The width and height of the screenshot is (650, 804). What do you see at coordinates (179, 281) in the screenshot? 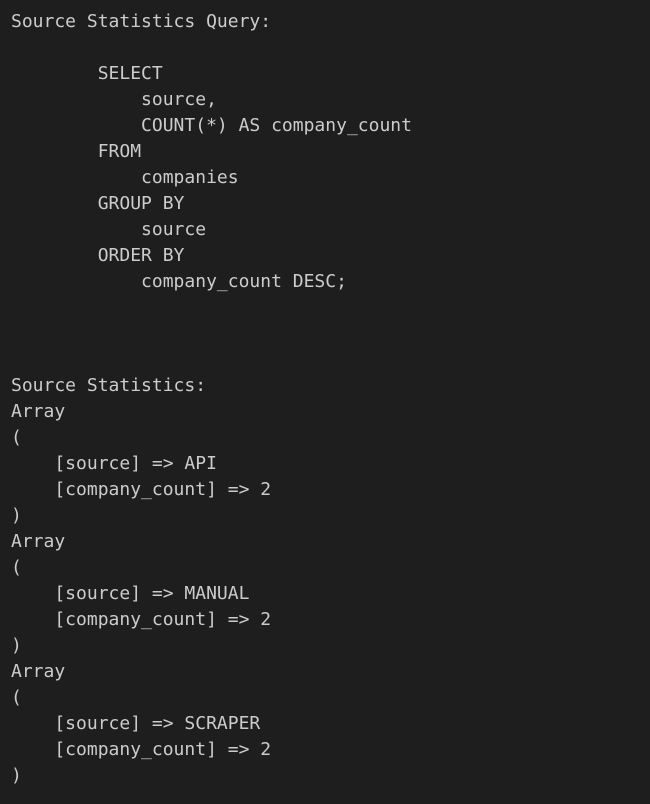
I see `sql-order-by-column: company_count DESC;` at bounding box center [179, 281].